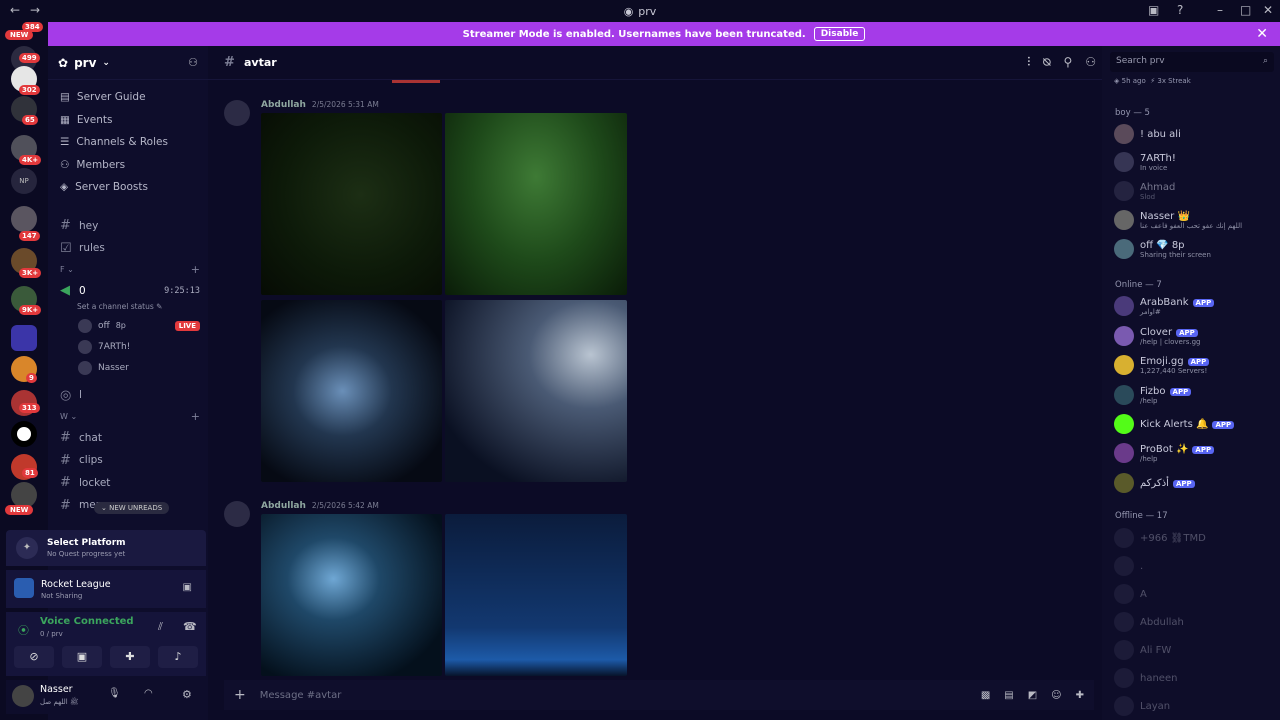  What do you see at coordinates (1142, 706) in the screenshot?
I see `member-item: Layan` at bounding box center [1142, 706].